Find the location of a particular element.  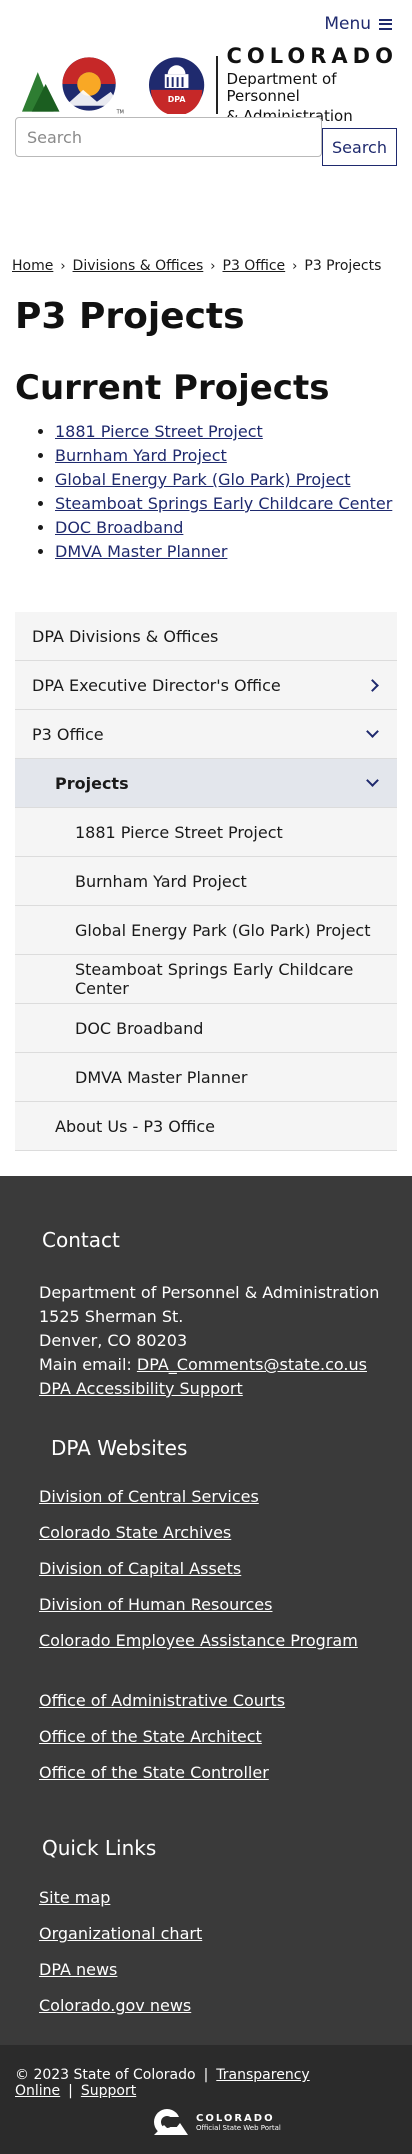

list-item: Division of Capital Assets is located at coordinates (198, 1577).